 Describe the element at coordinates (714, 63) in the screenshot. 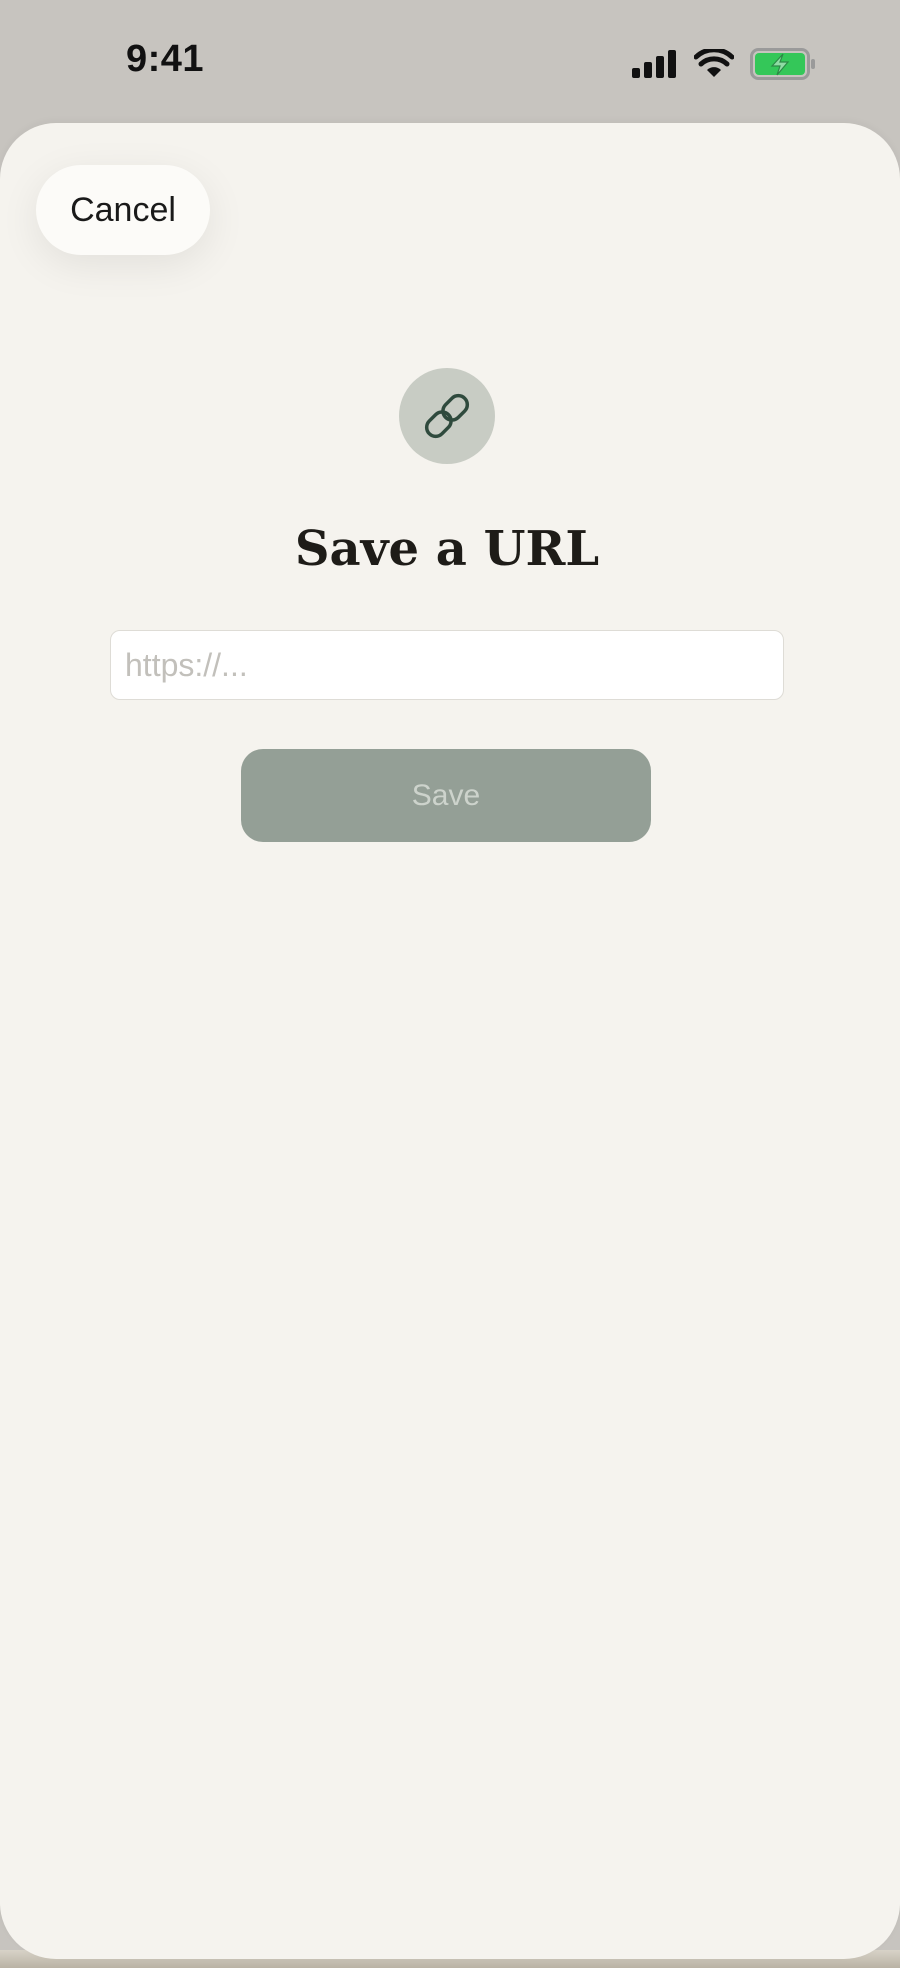

I see `wifi-icon` at that location.